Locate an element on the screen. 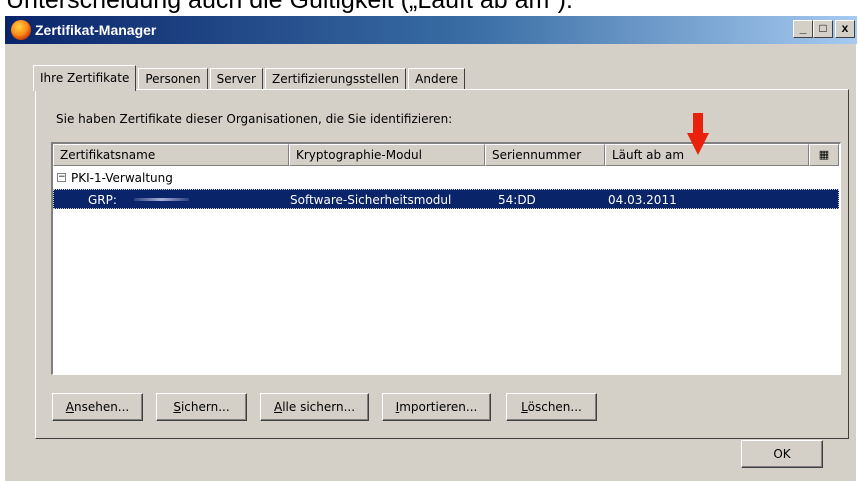  window-controls: _ □ x is located at coordinates (824, 29).